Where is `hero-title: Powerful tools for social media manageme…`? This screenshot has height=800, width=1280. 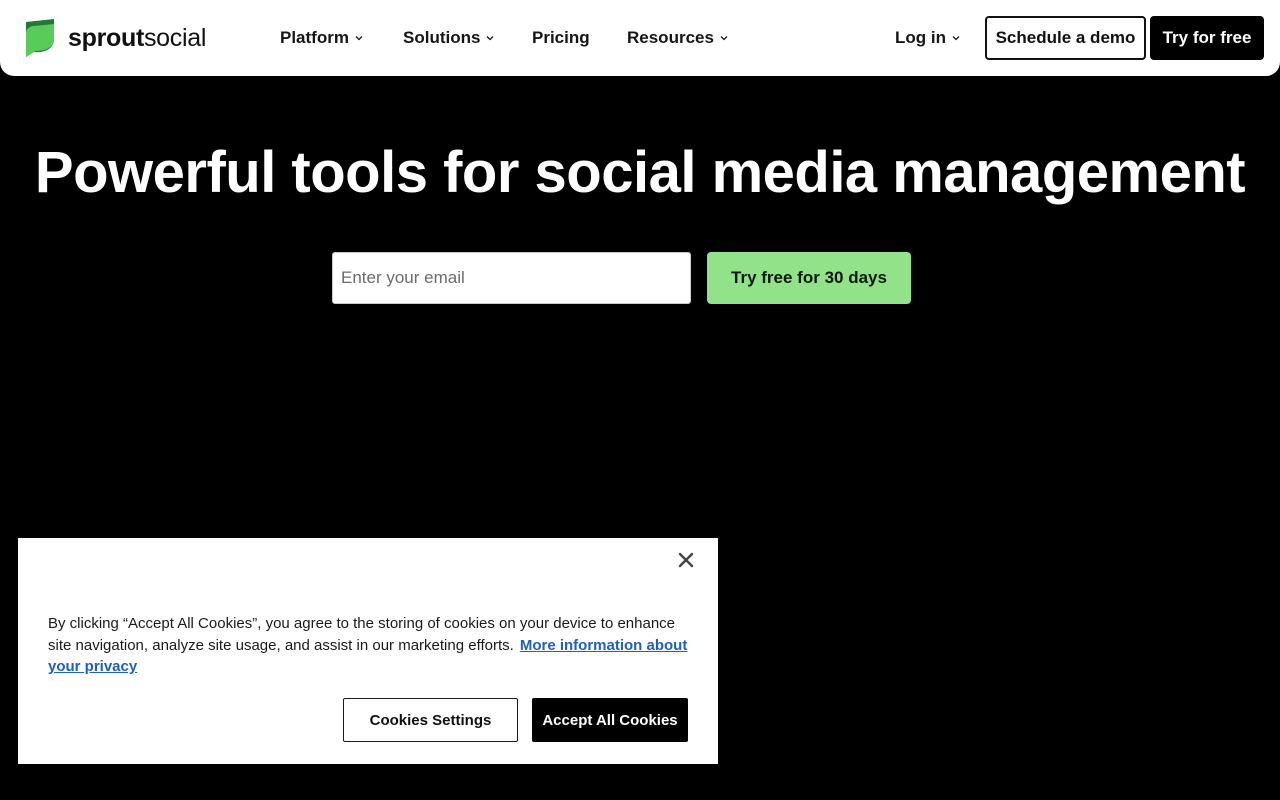 hero-title: Powerful tools for social media manageme… is located at coordinates (640, 172).